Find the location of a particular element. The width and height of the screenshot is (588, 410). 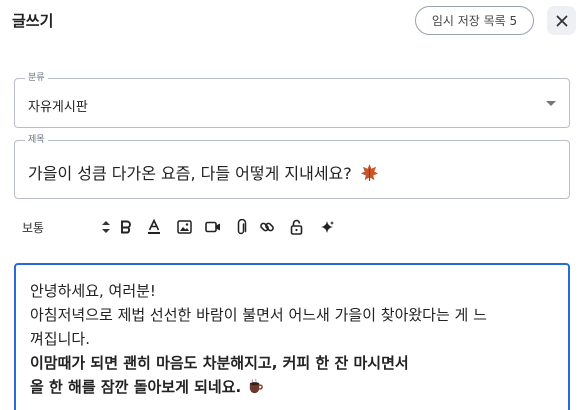

attachment-icon is located at coordinates (242, 226).